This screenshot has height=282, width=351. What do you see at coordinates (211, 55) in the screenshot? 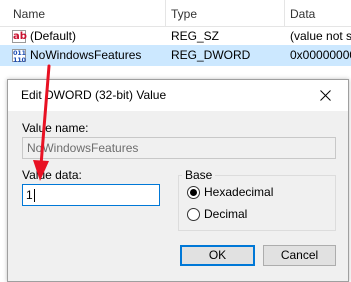
I see `row-type: REG_DWORD` at bounding box center [211, 55].